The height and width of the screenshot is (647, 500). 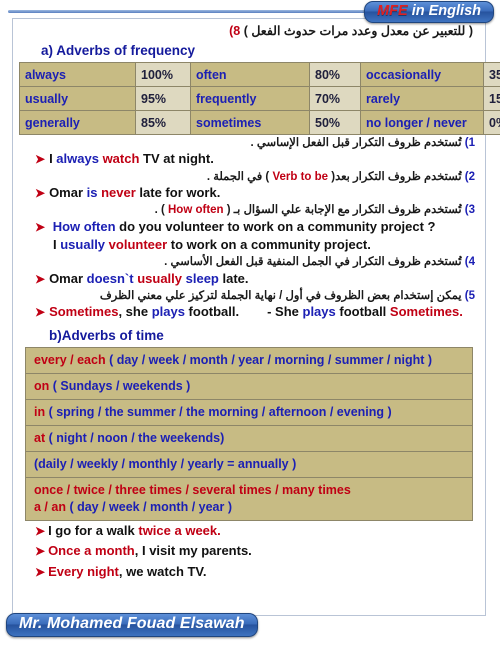 What do you see at coordinates (335, 98) in the screenshot?
I see `frequency-percent-cell: 70%` at bounding box center [335, 98].